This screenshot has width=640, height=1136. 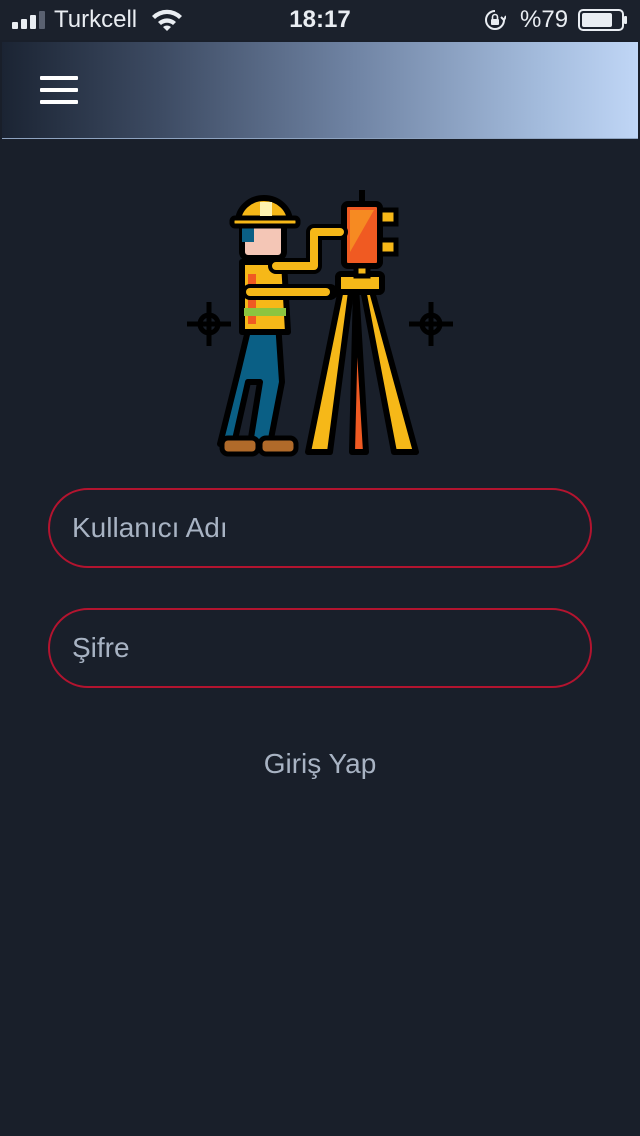 I want to click on hamburger-menu-icon, so click(x=60, y=91).